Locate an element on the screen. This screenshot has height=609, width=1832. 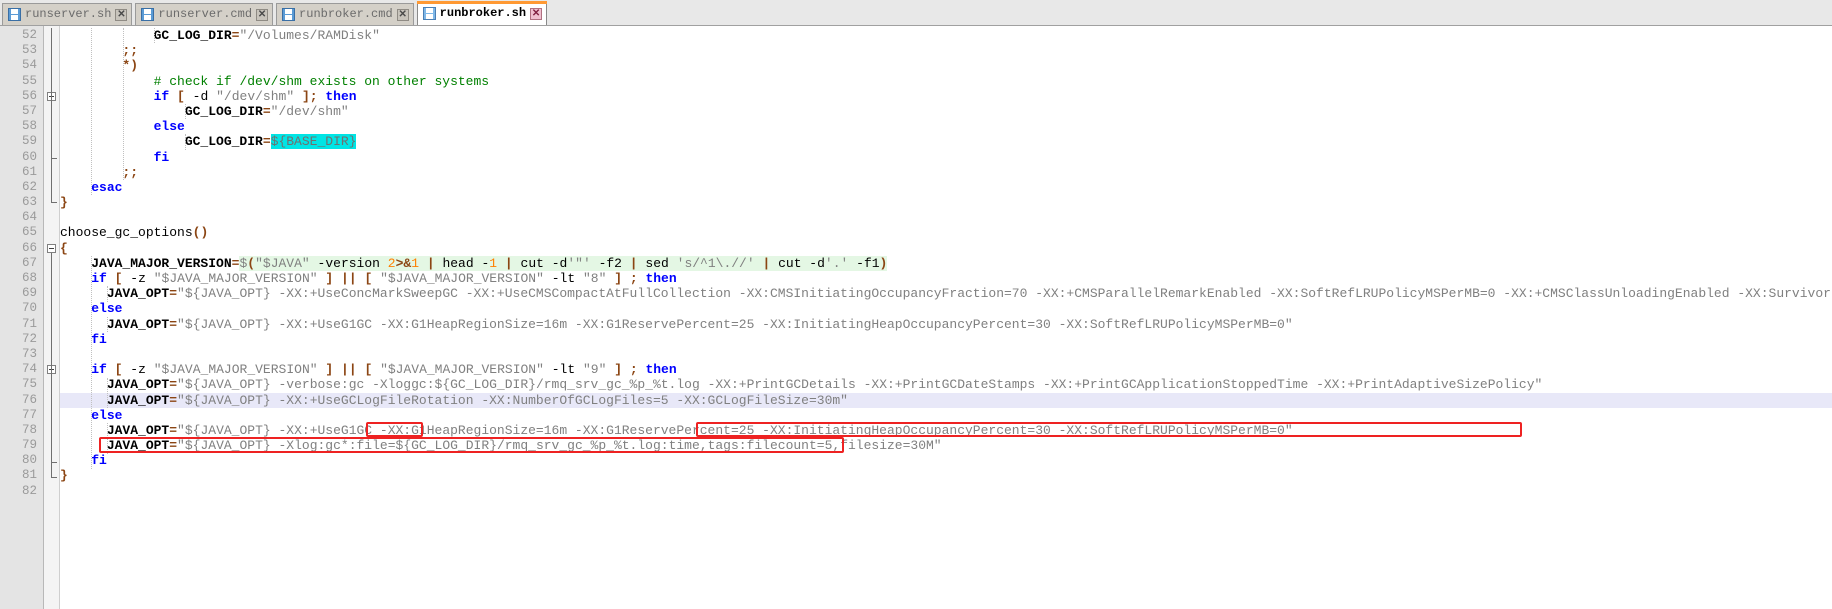
line-number: 82 is located at coordinates (29, 490).